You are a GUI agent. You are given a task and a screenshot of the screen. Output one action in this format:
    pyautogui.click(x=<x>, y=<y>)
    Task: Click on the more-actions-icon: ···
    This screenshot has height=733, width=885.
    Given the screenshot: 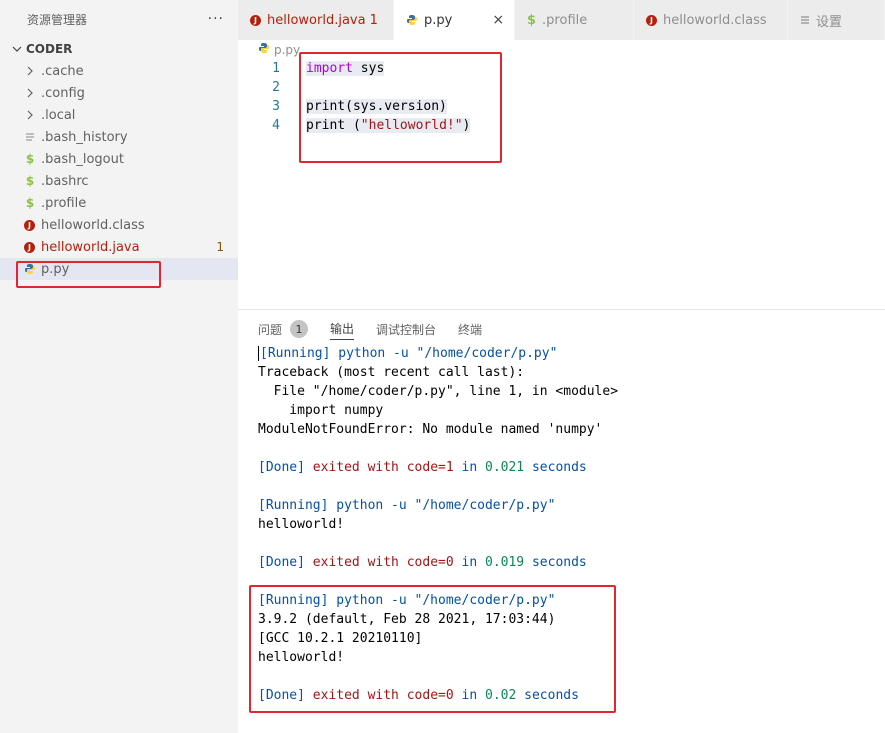 What is the action you would take?
    pyautogui.click(x=216, y=19)
    